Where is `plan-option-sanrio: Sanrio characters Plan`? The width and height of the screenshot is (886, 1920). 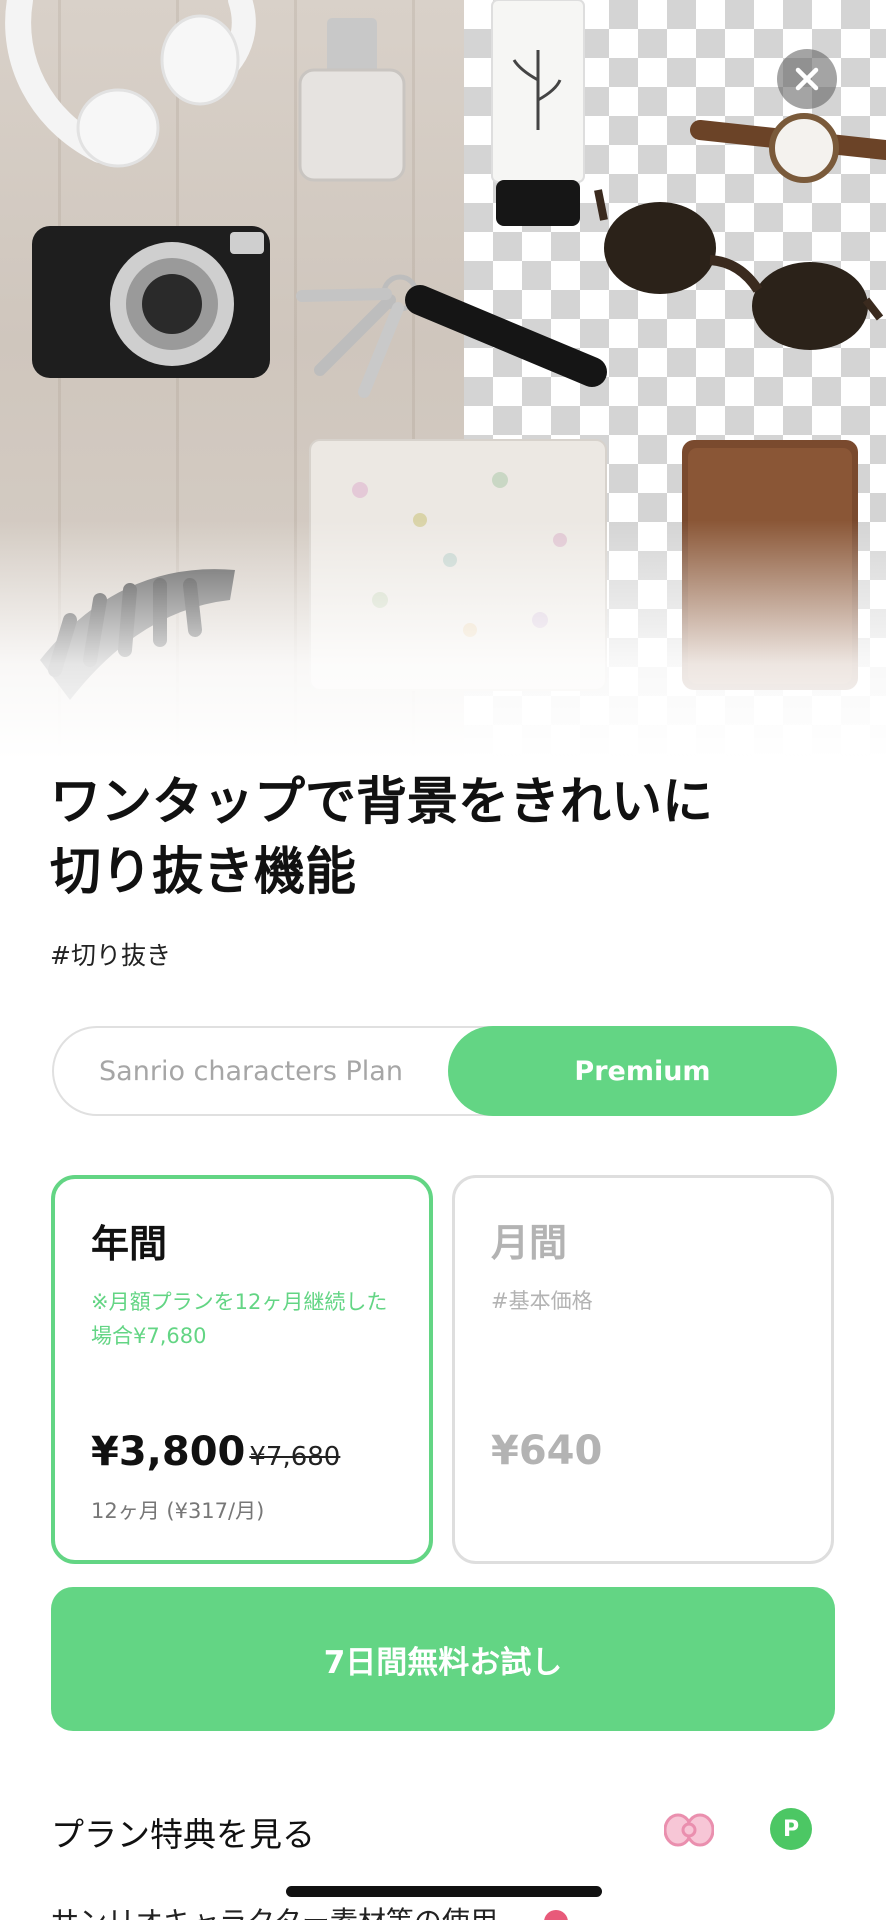
plan-option-sanrio: Sanrio characters Plan is located at coordinates (251, 1071).